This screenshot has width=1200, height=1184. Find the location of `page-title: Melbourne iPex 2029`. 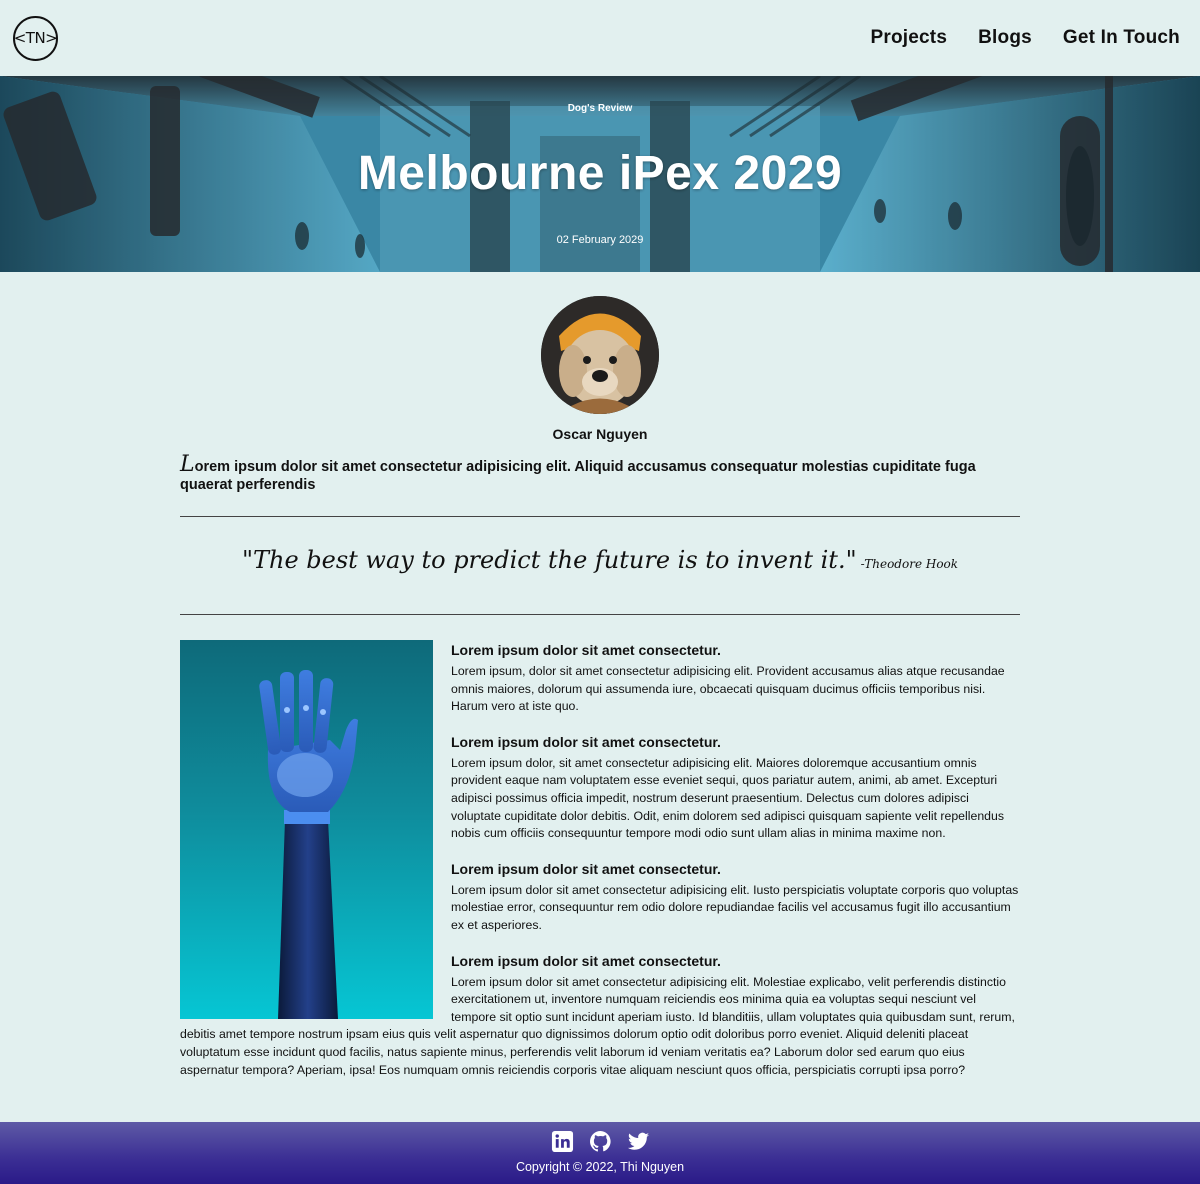

page-title: Melbourne iPex 2029 is located at coordinates (600, 173).